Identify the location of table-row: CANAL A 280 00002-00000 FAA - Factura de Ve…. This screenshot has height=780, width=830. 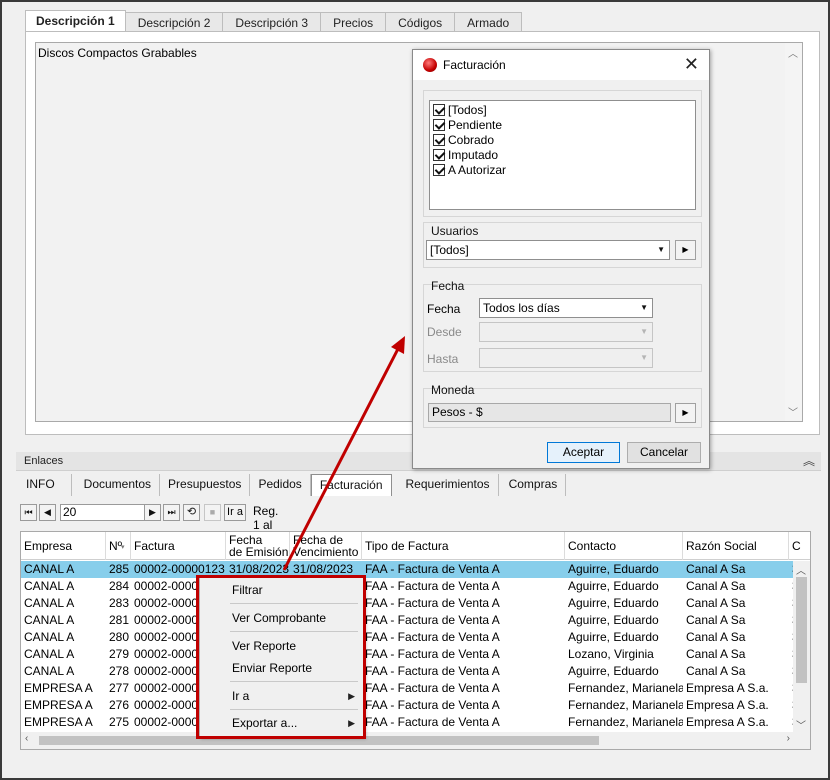
(410, 637).